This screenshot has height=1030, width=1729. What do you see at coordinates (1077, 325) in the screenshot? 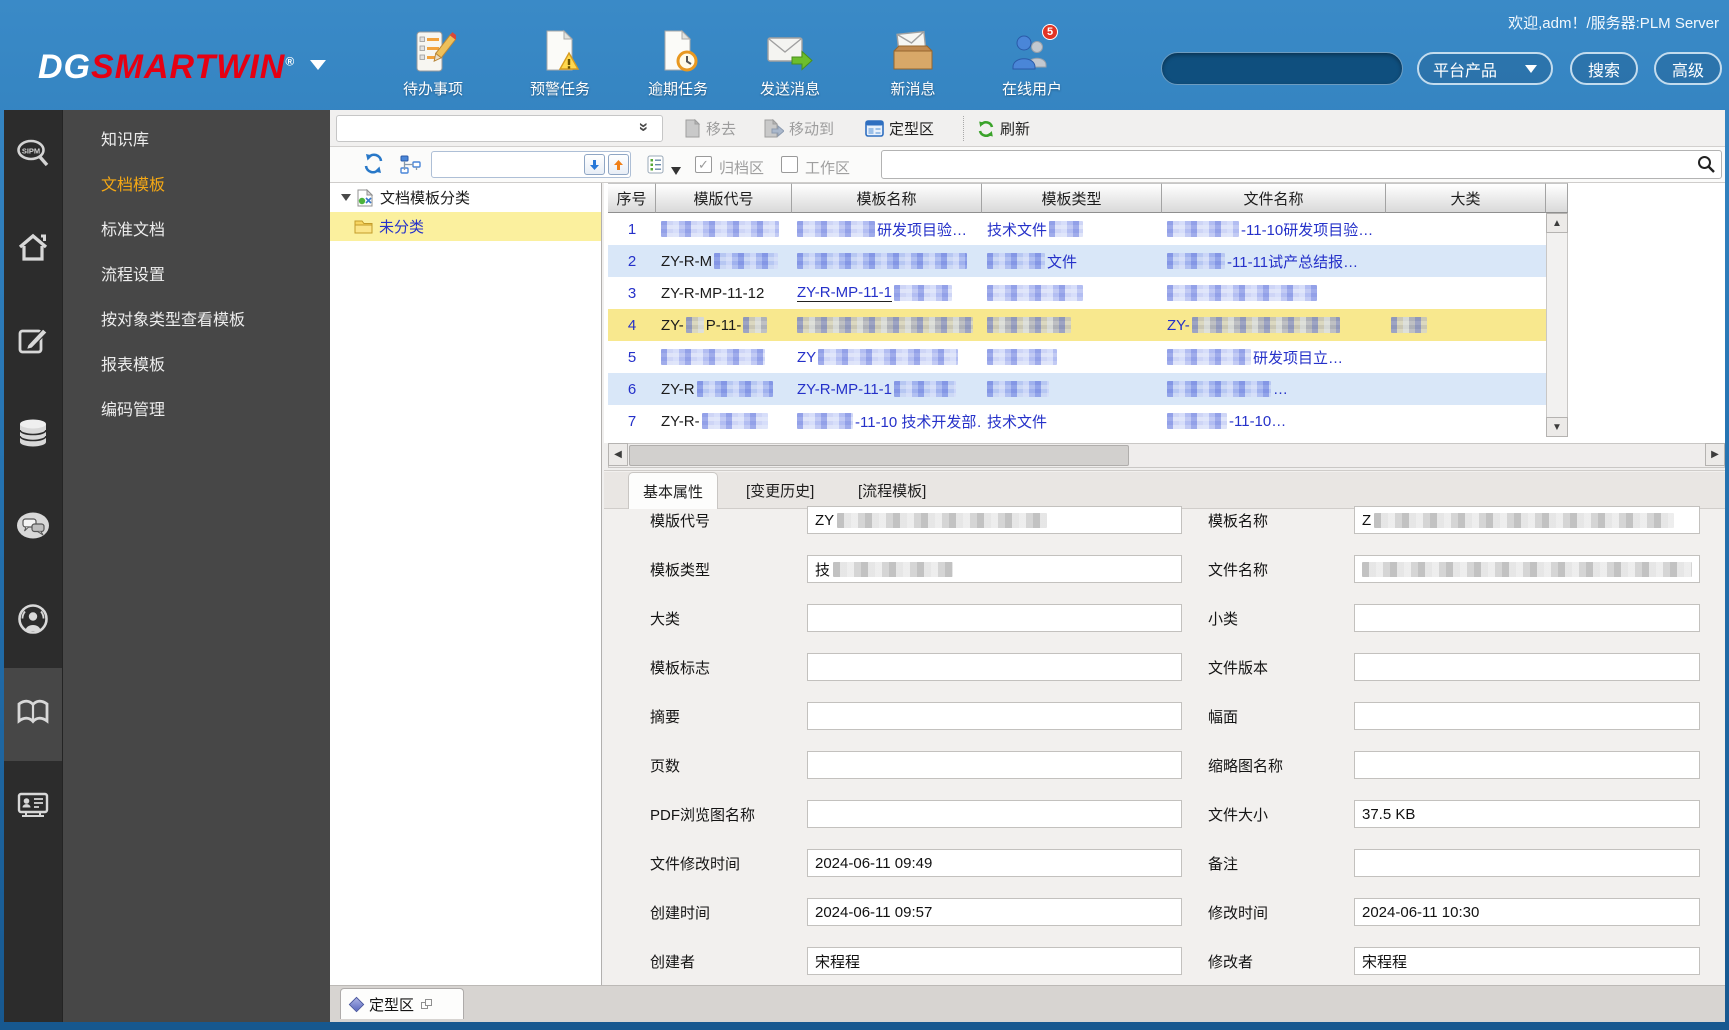
I see `table-row: 4 ZY- P-11- ZY-` at bounding box center [1077, 325].